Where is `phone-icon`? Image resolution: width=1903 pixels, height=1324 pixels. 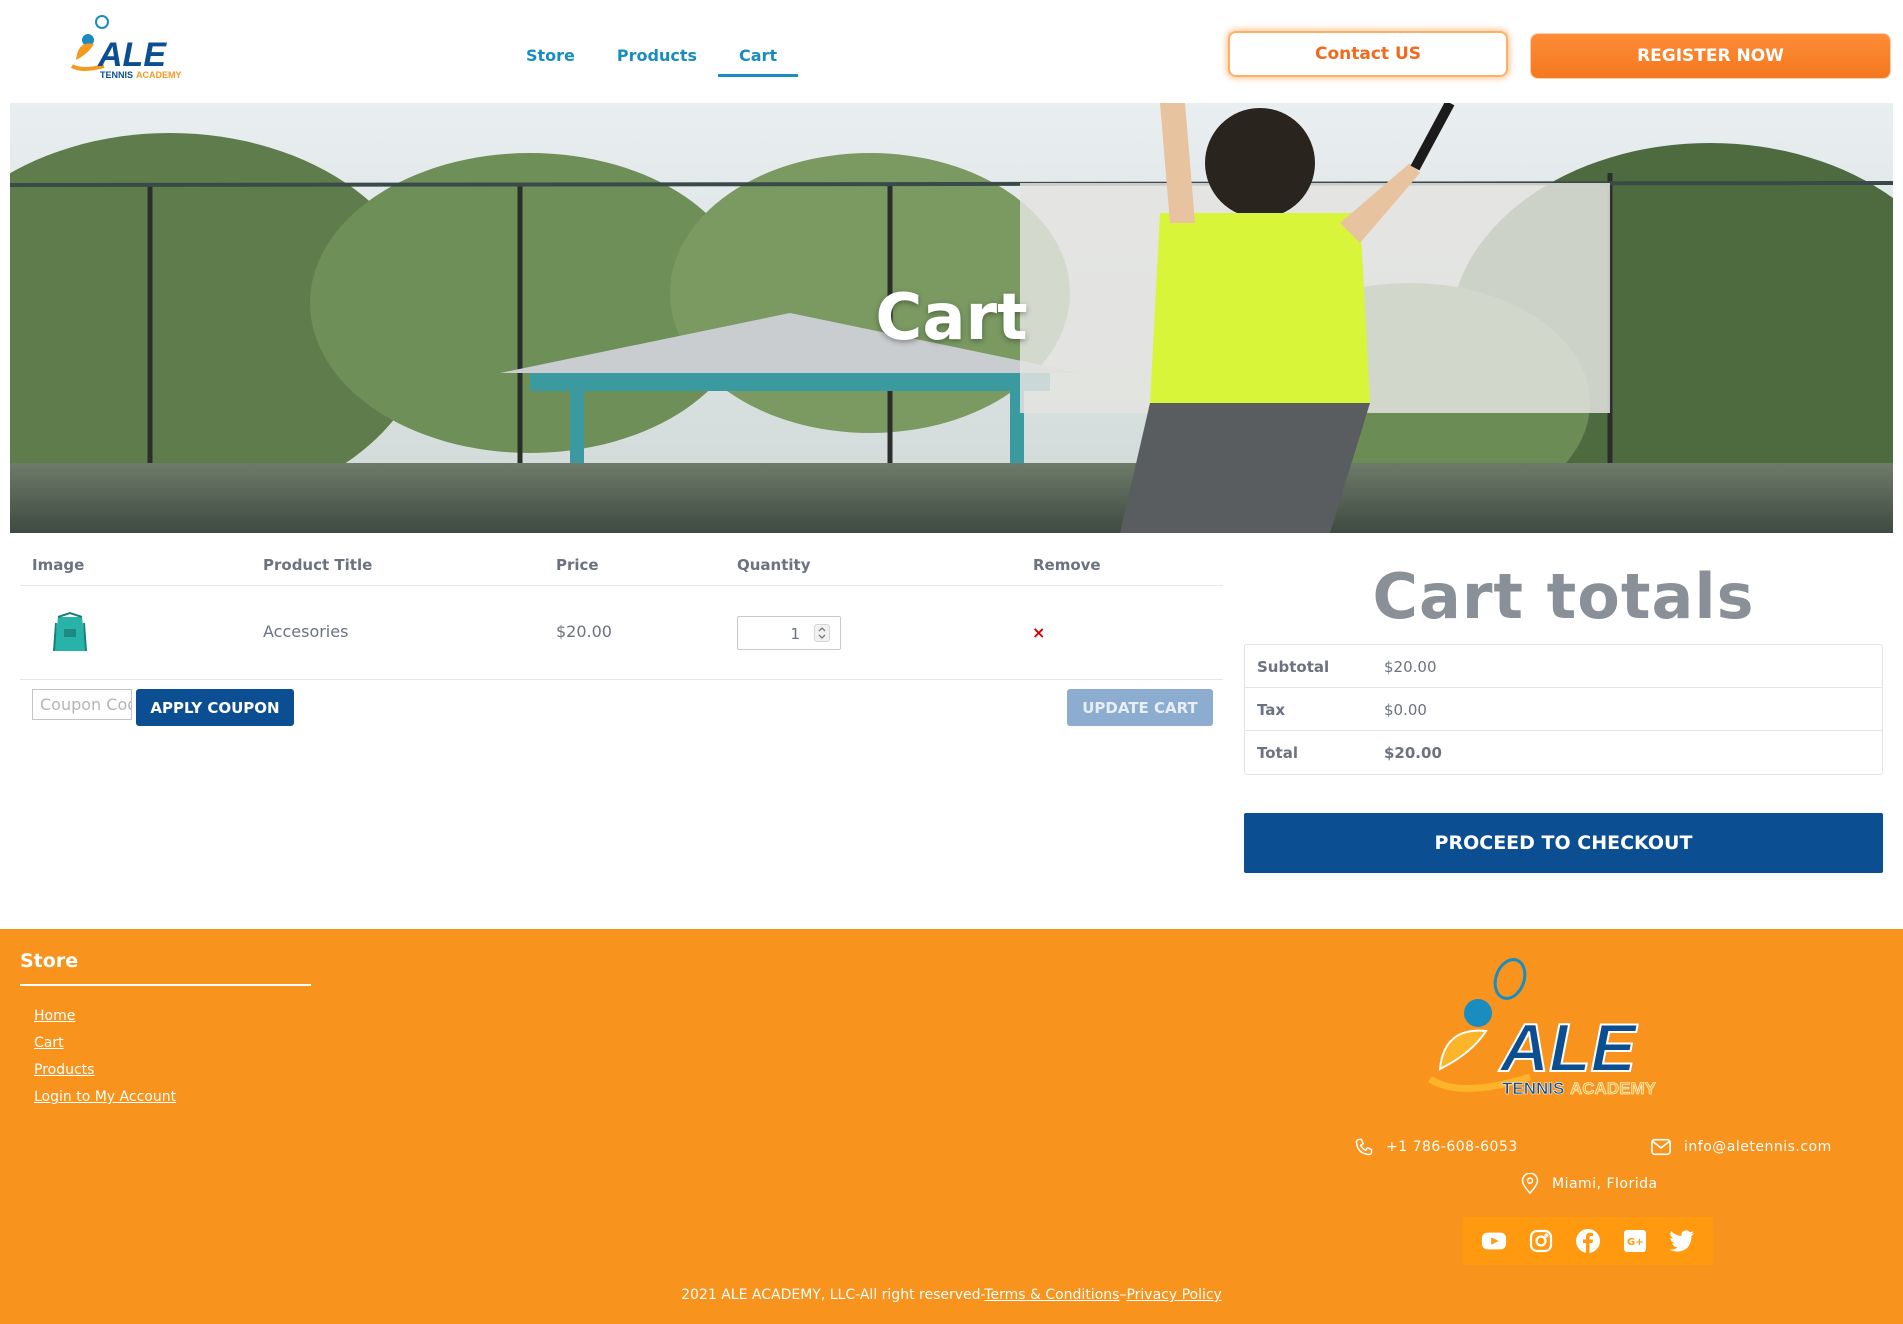 phone-icon is located at coordinates (1364, 1147).